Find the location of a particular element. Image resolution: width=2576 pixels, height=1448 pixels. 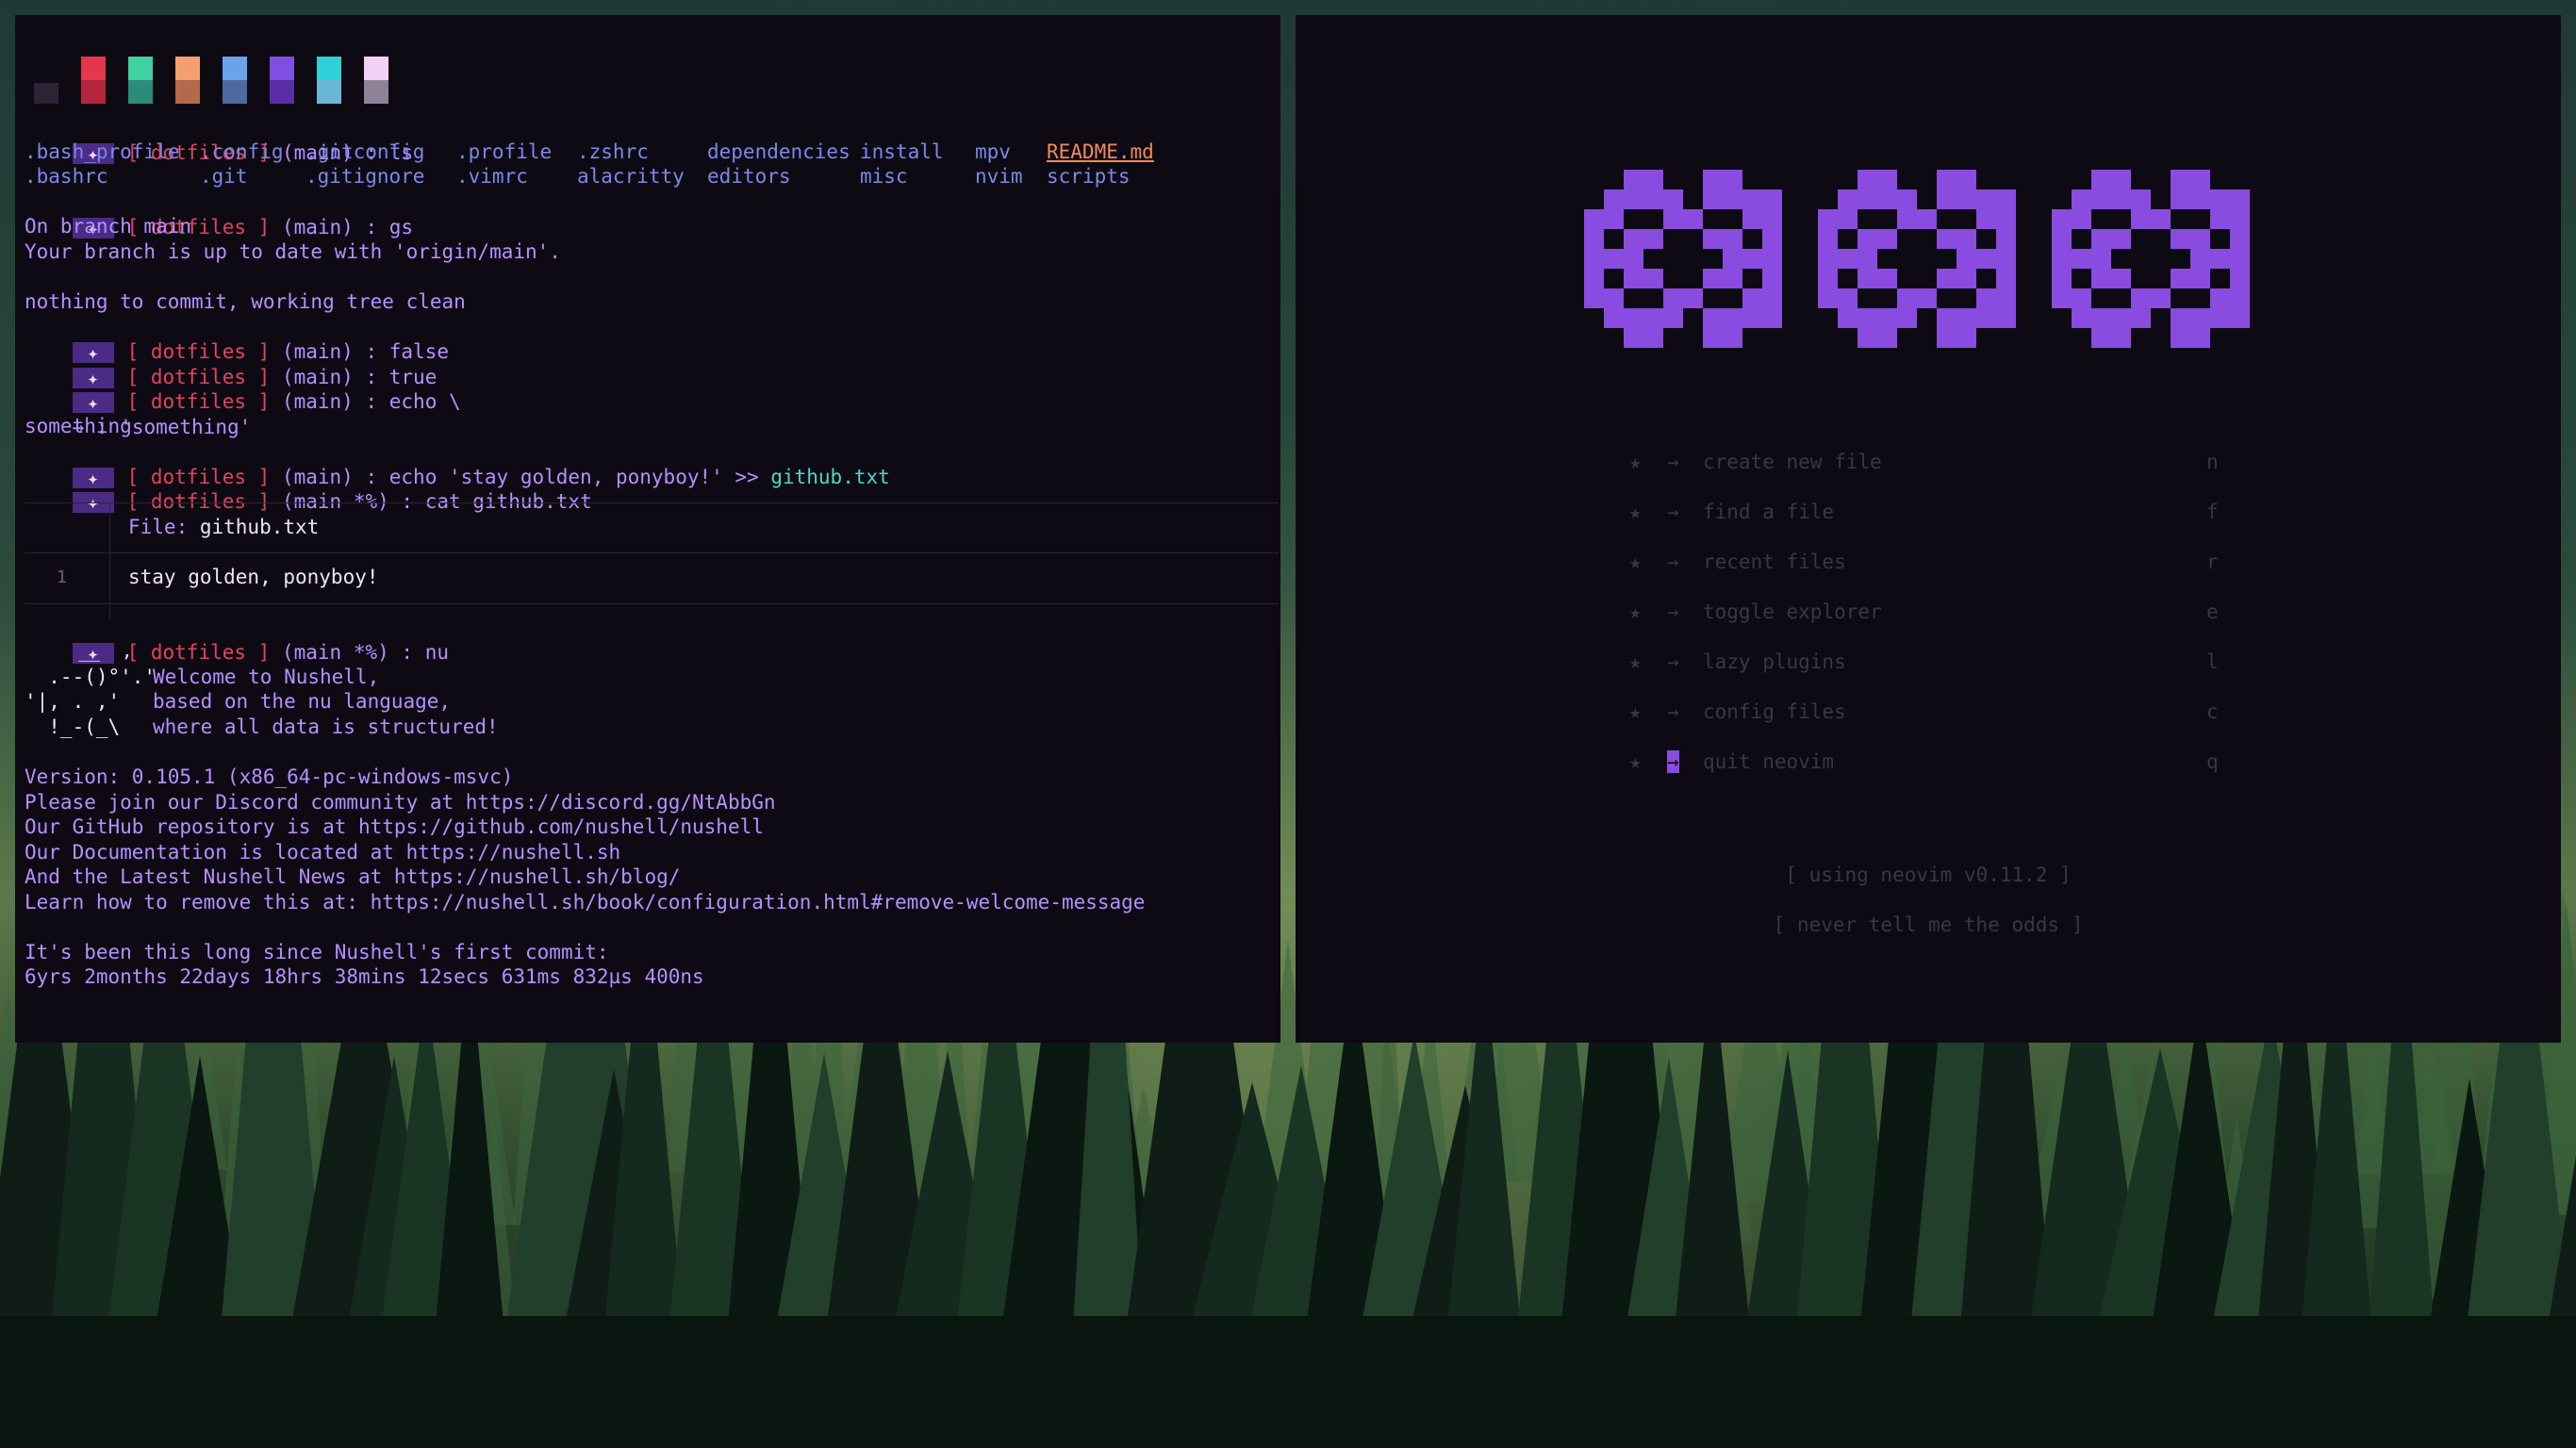

bat-line-content: stay golden, ponyboy! is located at coordinates (253, 577).